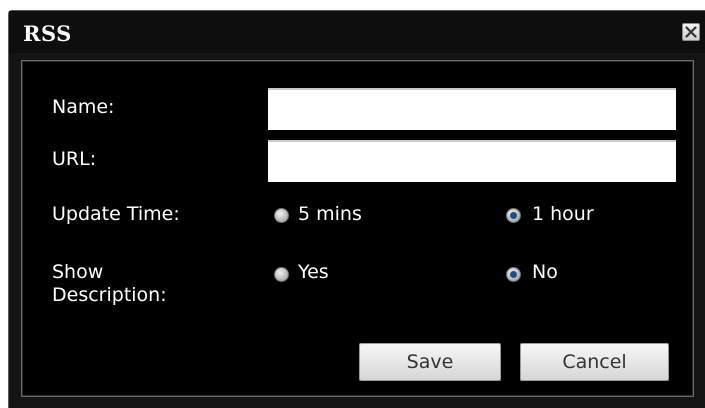 This screenshot has width=705, height=408. What do you see at coordinates (594, 362) in the screenshot?
I see `cancel-button: Cancel` at bounding box center [594, 362].